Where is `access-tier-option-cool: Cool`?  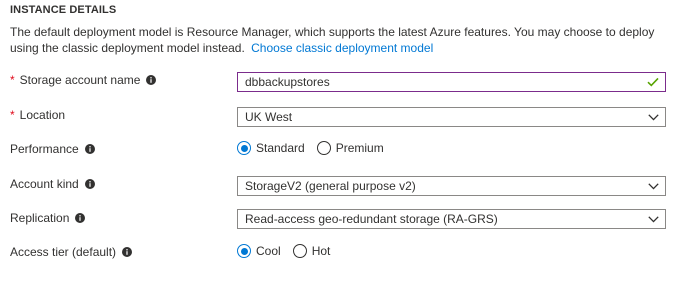 access-tier-option-cool: Cool is located at coordinates (259, 251).